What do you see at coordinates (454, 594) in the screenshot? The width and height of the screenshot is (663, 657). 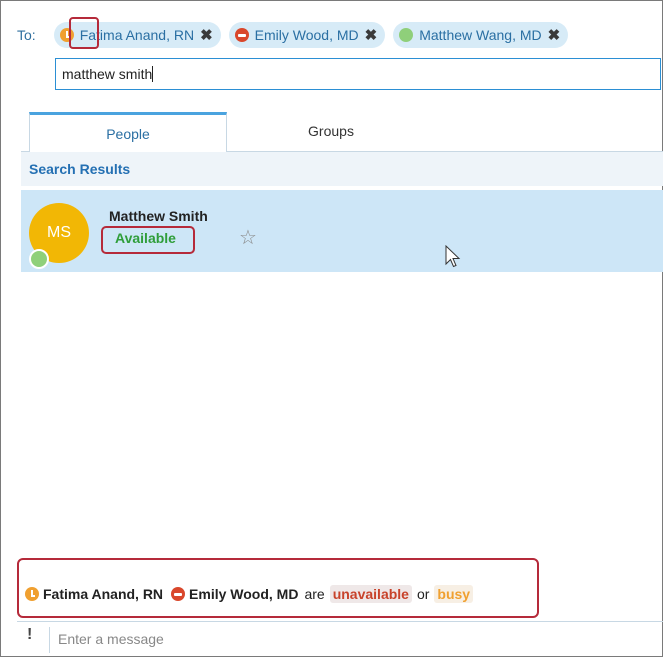 I see `busy-tag: busy` at bounding box center [454, 594].